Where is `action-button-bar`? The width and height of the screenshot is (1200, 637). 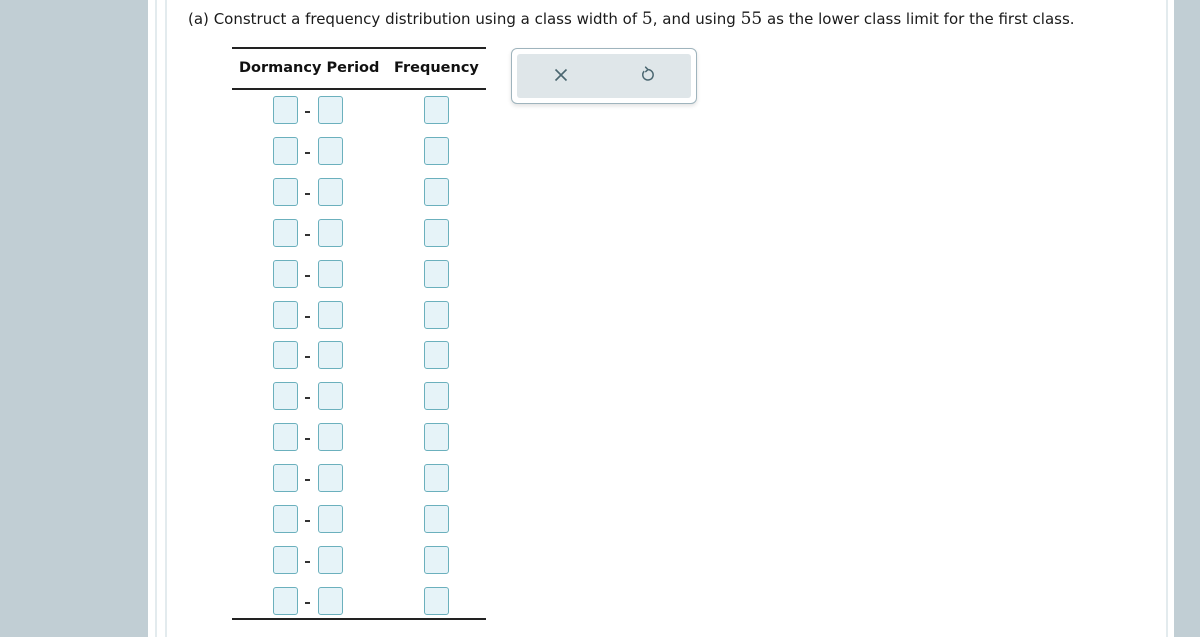 action-button-bar is located at coordinates (604, 76).